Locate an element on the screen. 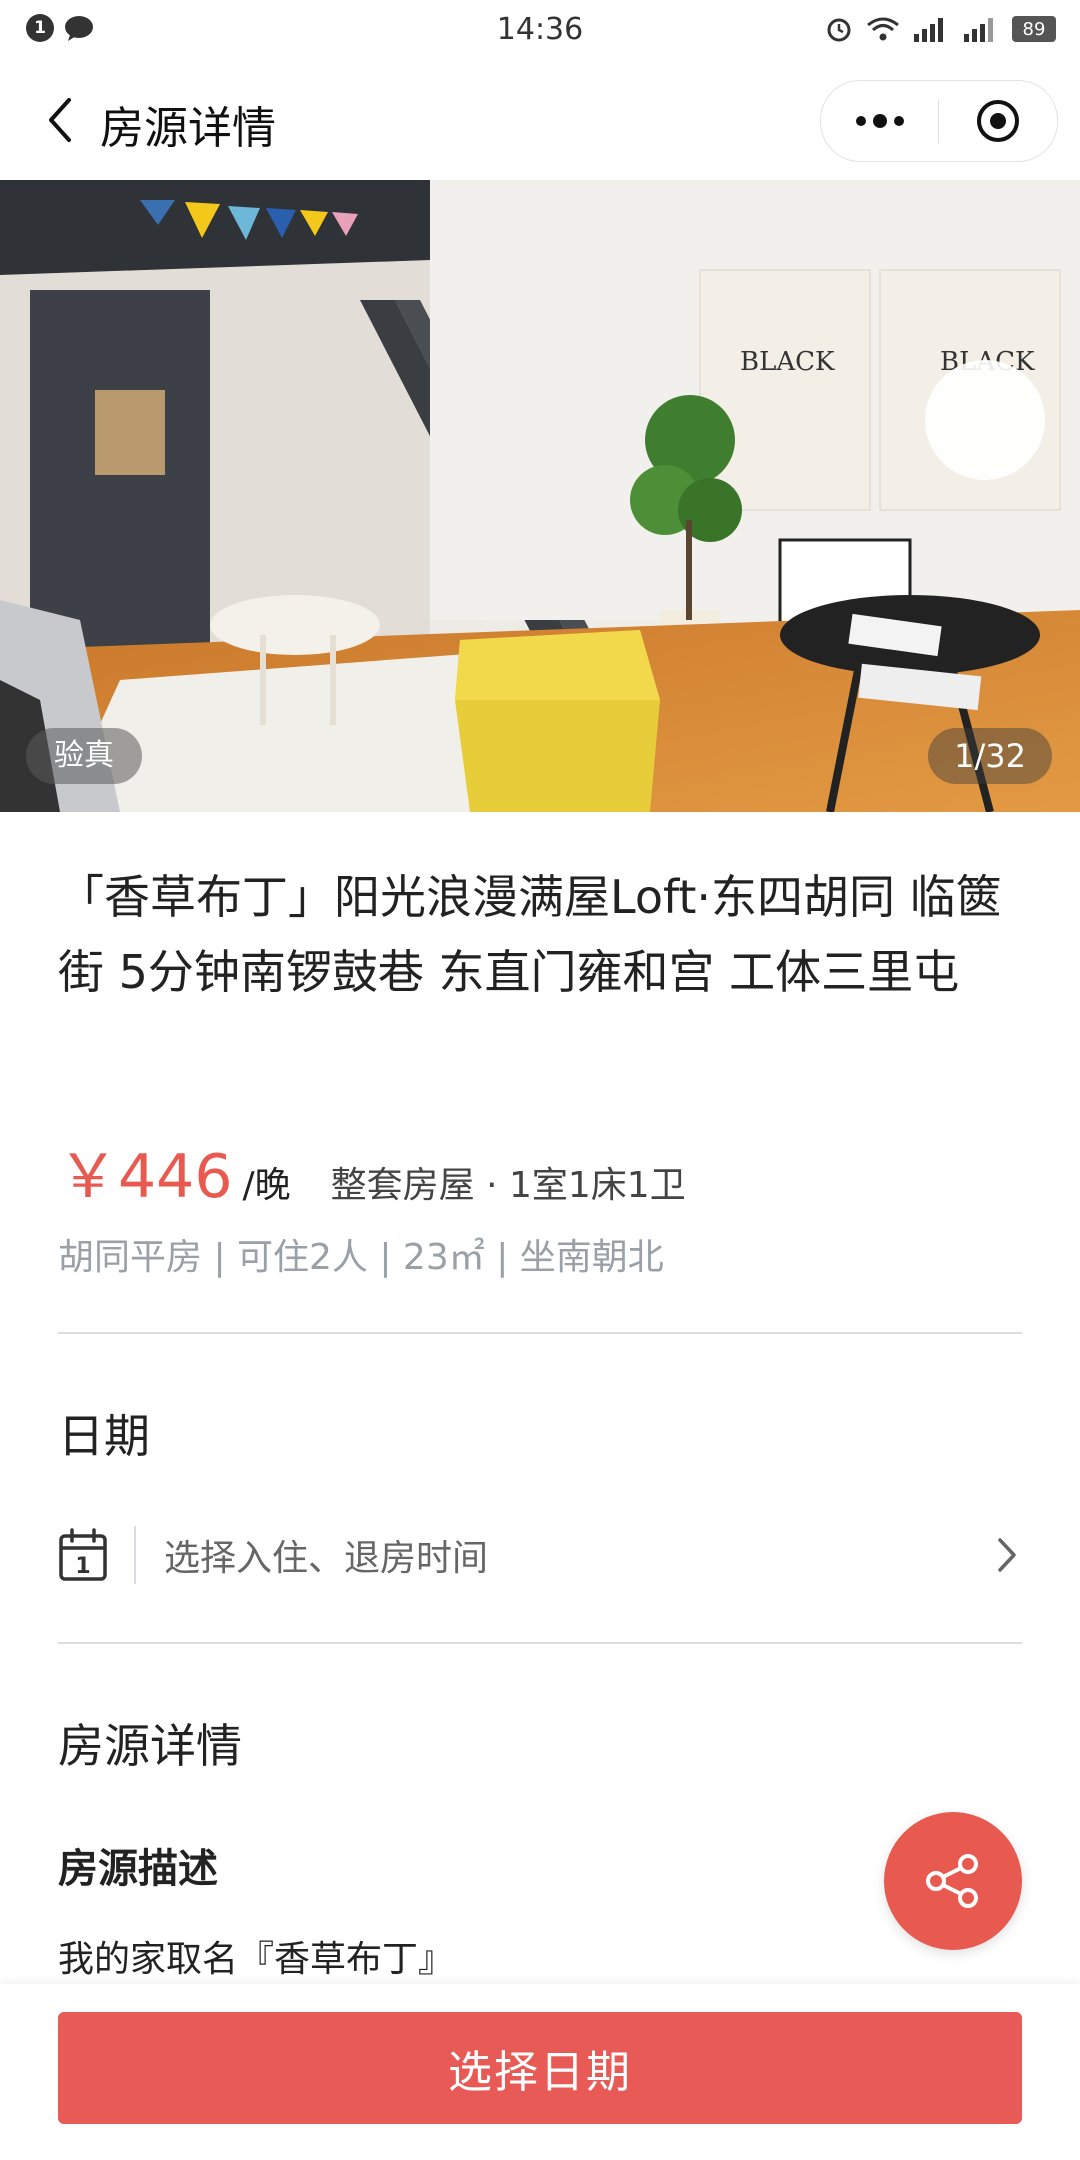  chevron-left-icon is located at coordinates (60, 120).